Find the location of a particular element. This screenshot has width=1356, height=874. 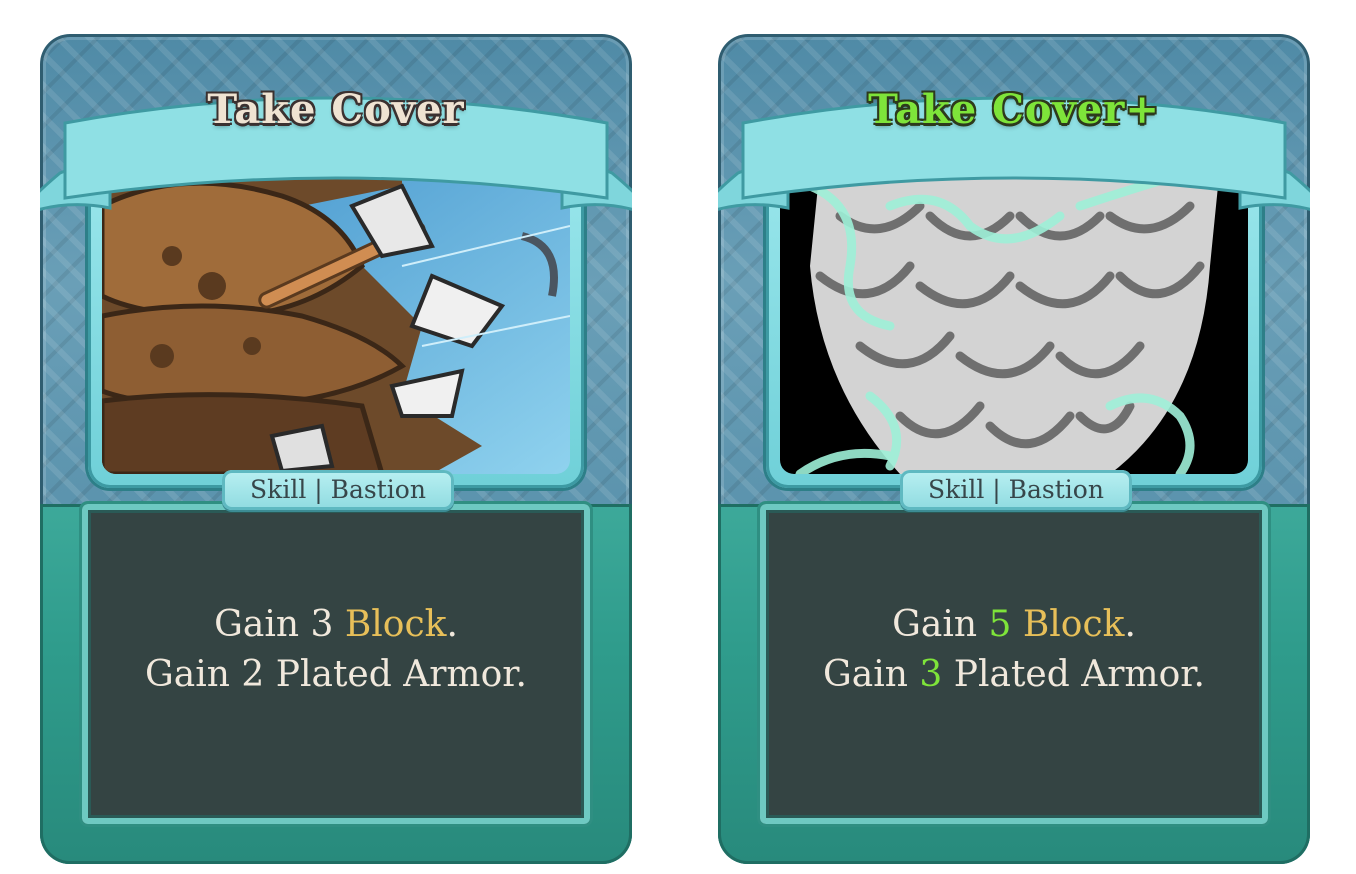

card-description: Gain 3 Block. Gain 2 Plated Armor. is located at coordinates (336, 650).